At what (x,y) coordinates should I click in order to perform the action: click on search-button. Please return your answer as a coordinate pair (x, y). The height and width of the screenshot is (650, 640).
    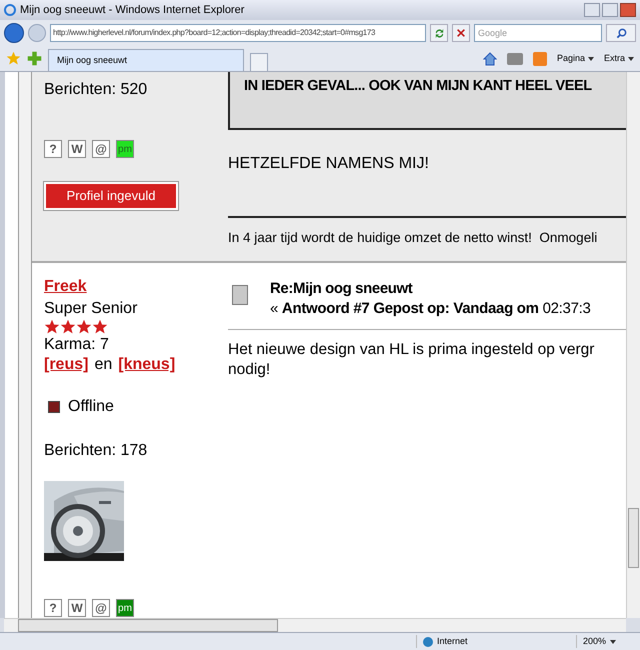
    Looking at the image, I should click on (621, 33).